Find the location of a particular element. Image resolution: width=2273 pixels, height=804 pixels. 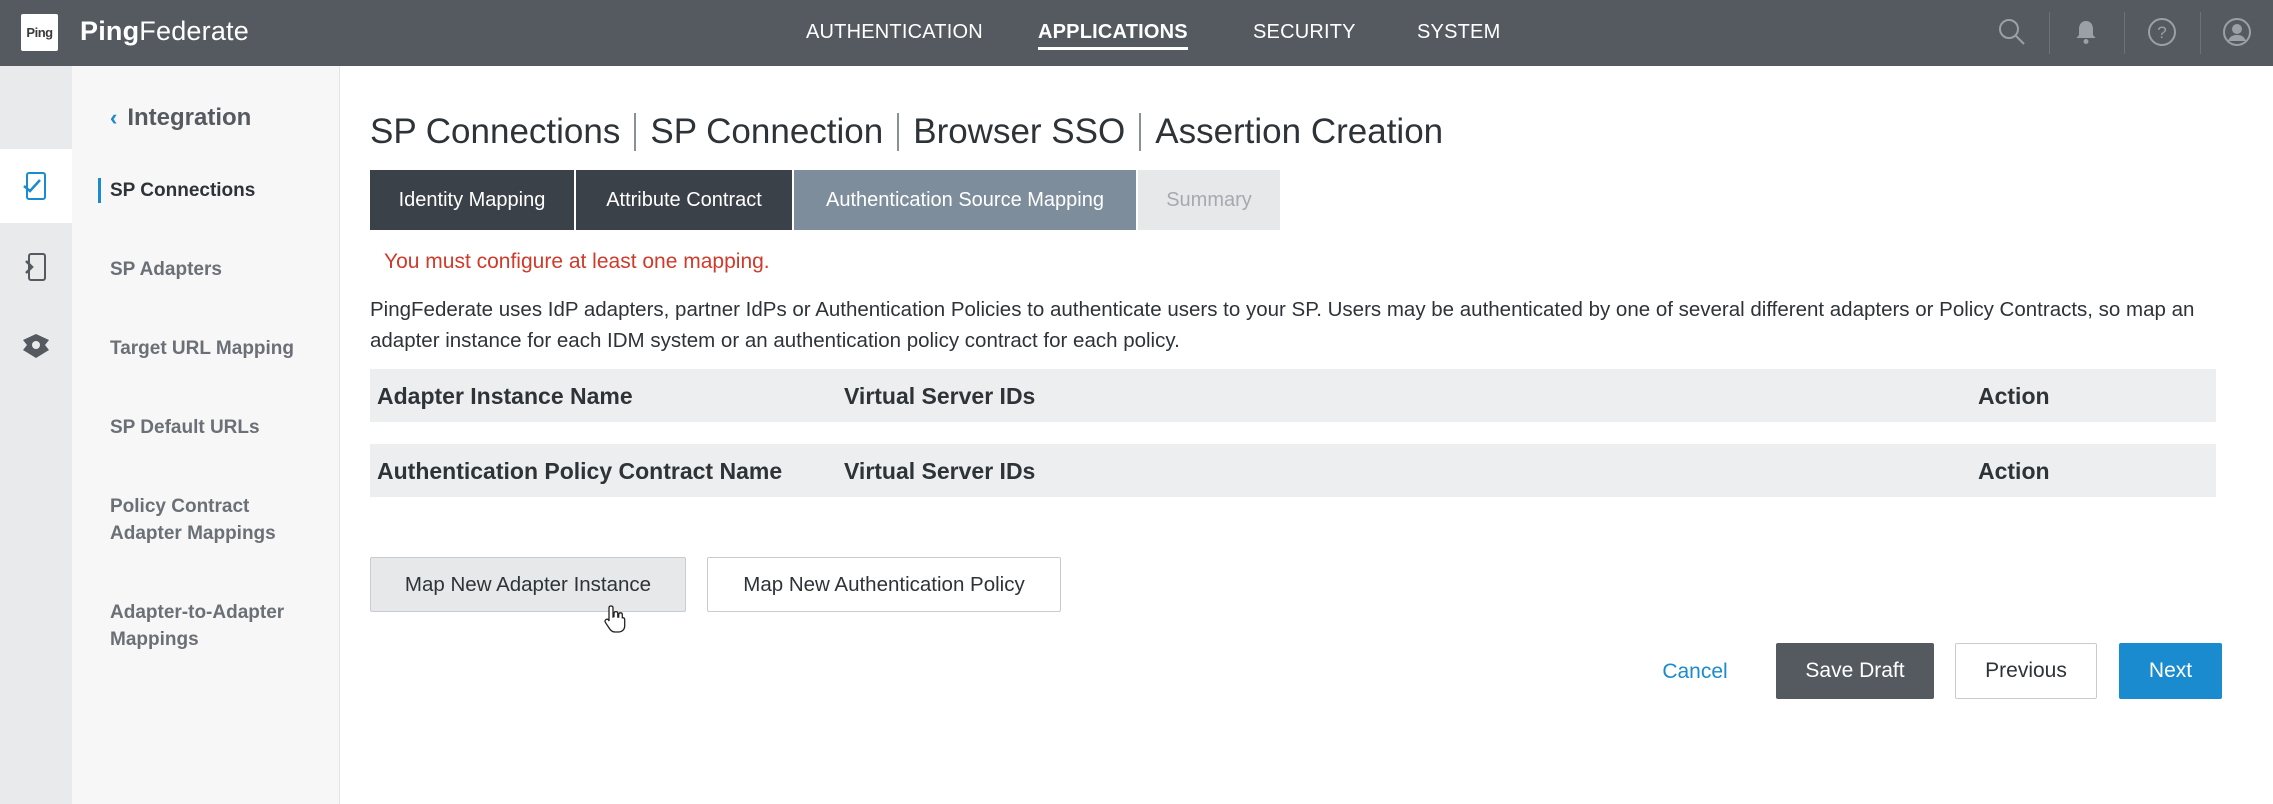

breadcrumb-item: Assertion Creation is located at coordinates (1299, 131).